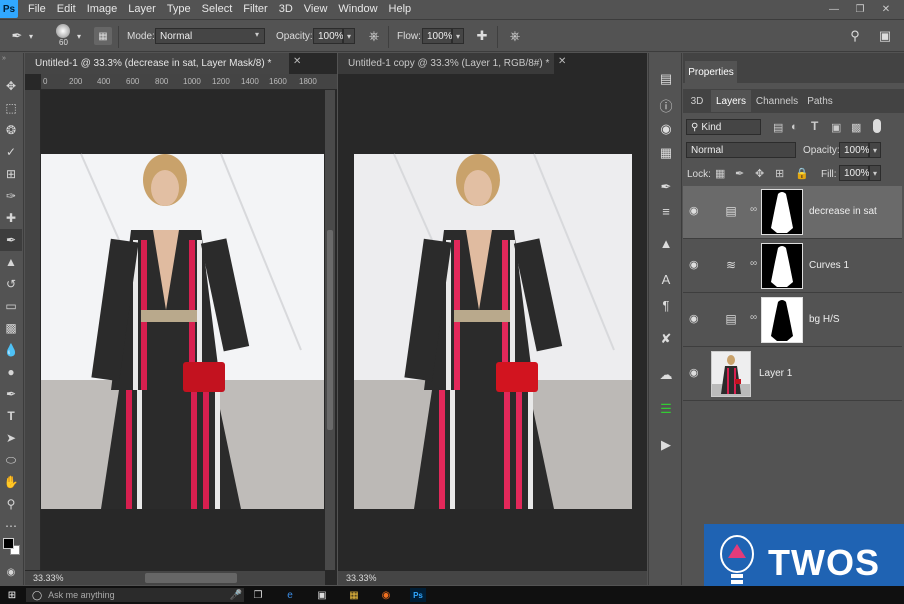 The image size is (904, 604). What do you see at coordinates (777, 101) in the screenshot?
I see `tab-channels: Channels` at bounding box center [777, 101].